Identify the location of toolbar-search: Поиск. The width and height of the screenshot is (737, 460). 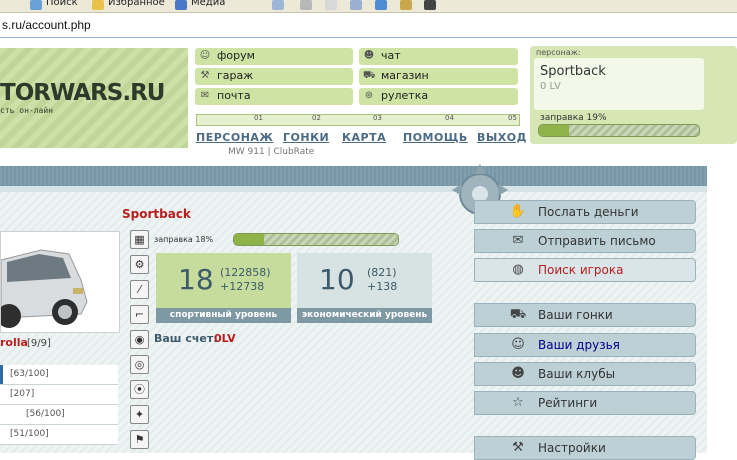
(62, 4).